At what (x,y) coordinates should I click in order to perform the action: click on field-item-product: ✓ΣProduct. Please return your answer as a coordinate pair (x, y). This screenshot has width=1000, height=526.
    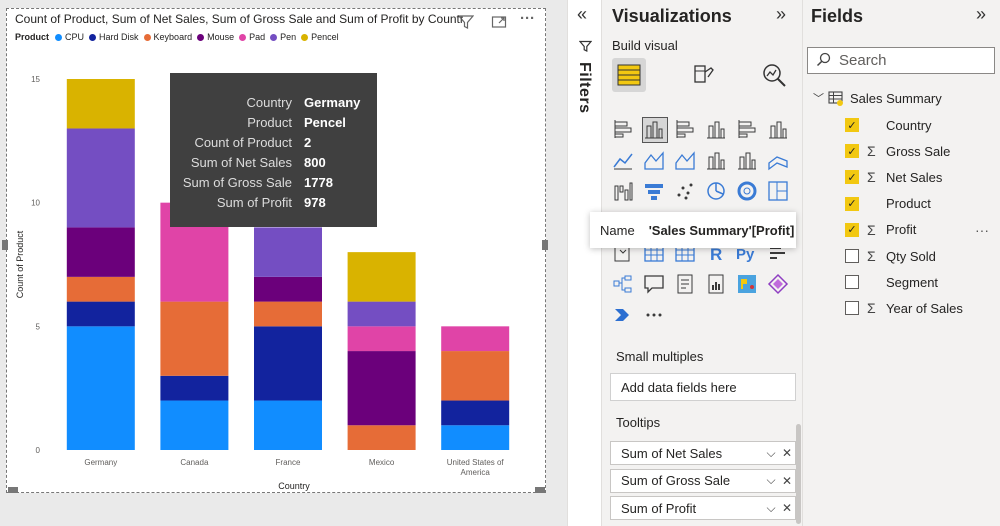
    Looking at the image, I should click on (888, 204).